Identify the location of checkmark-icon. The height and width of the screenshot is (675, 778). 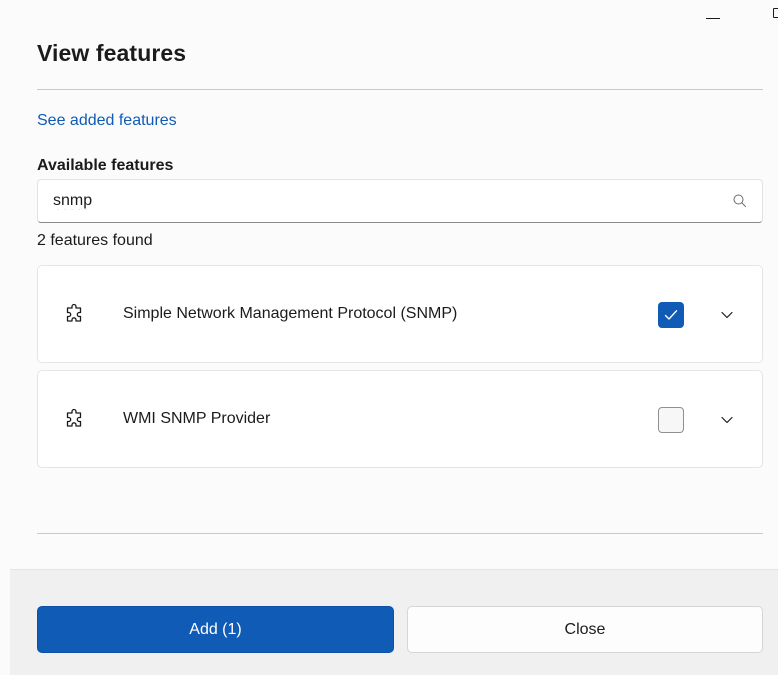
(671, 315).